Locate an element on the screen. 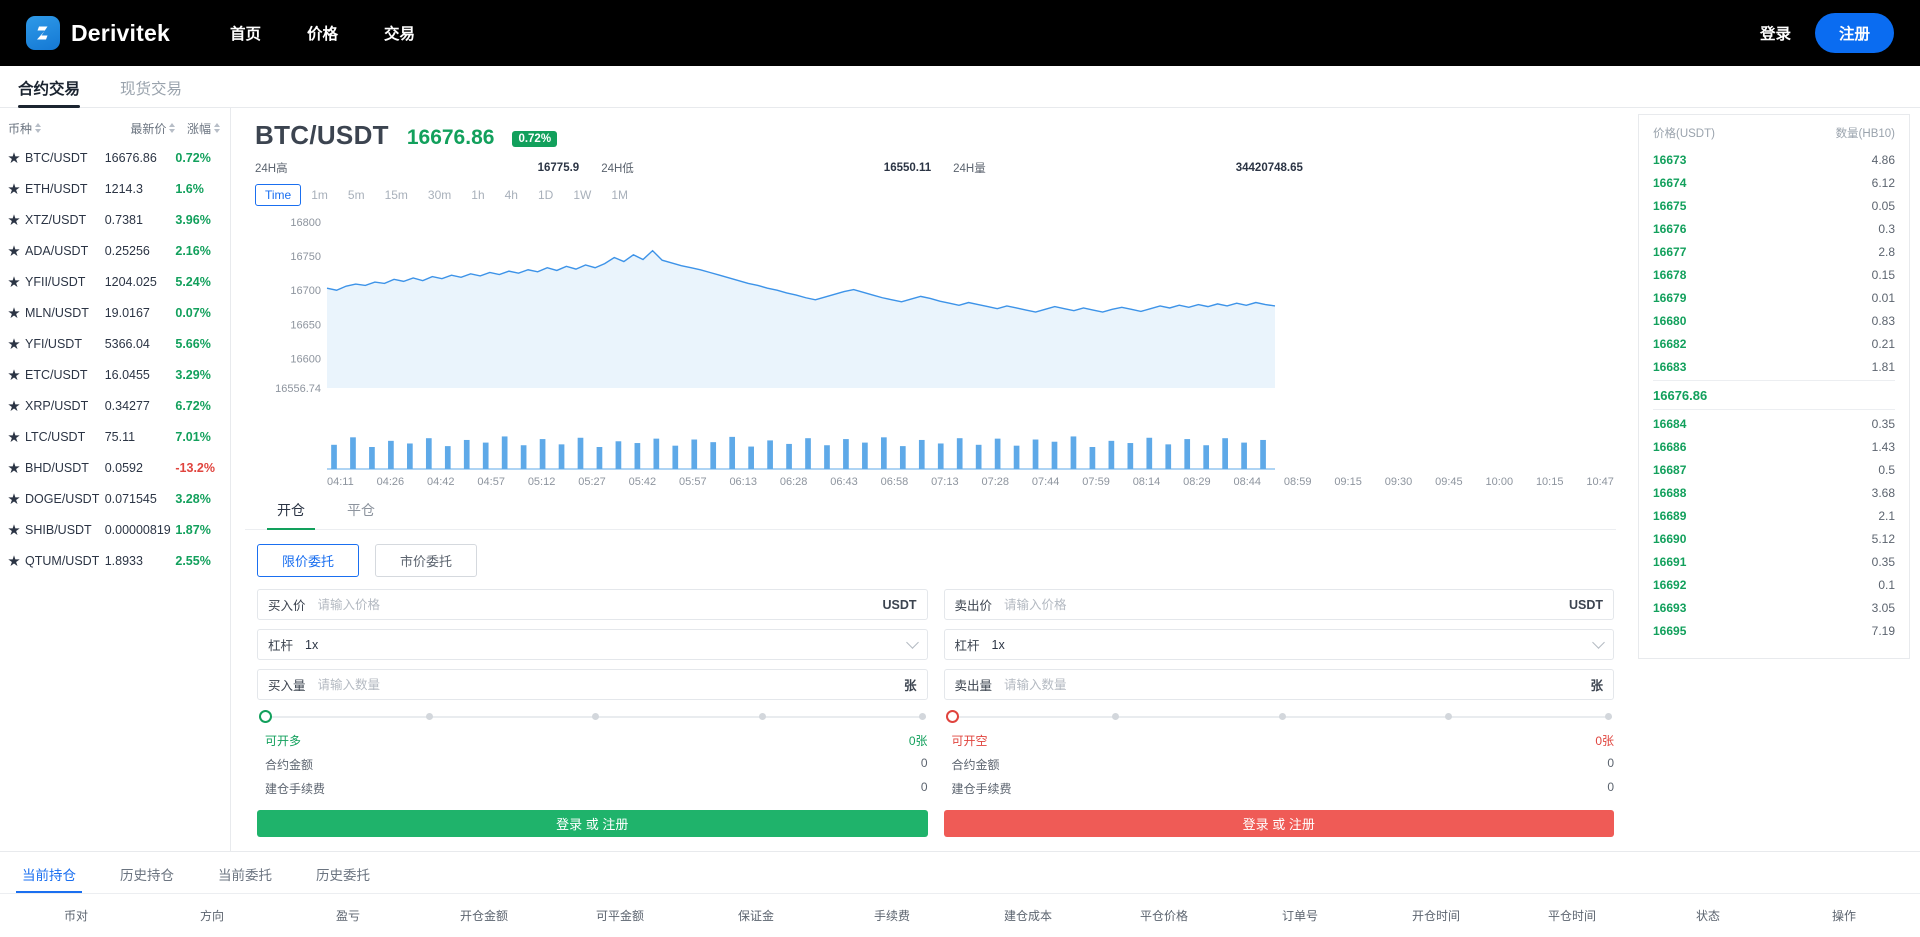 This screenshot has width=1920, height=937. coin-row: ★ ETH/USDT 1214.3 1.6% is located at coordinates (115, 188).